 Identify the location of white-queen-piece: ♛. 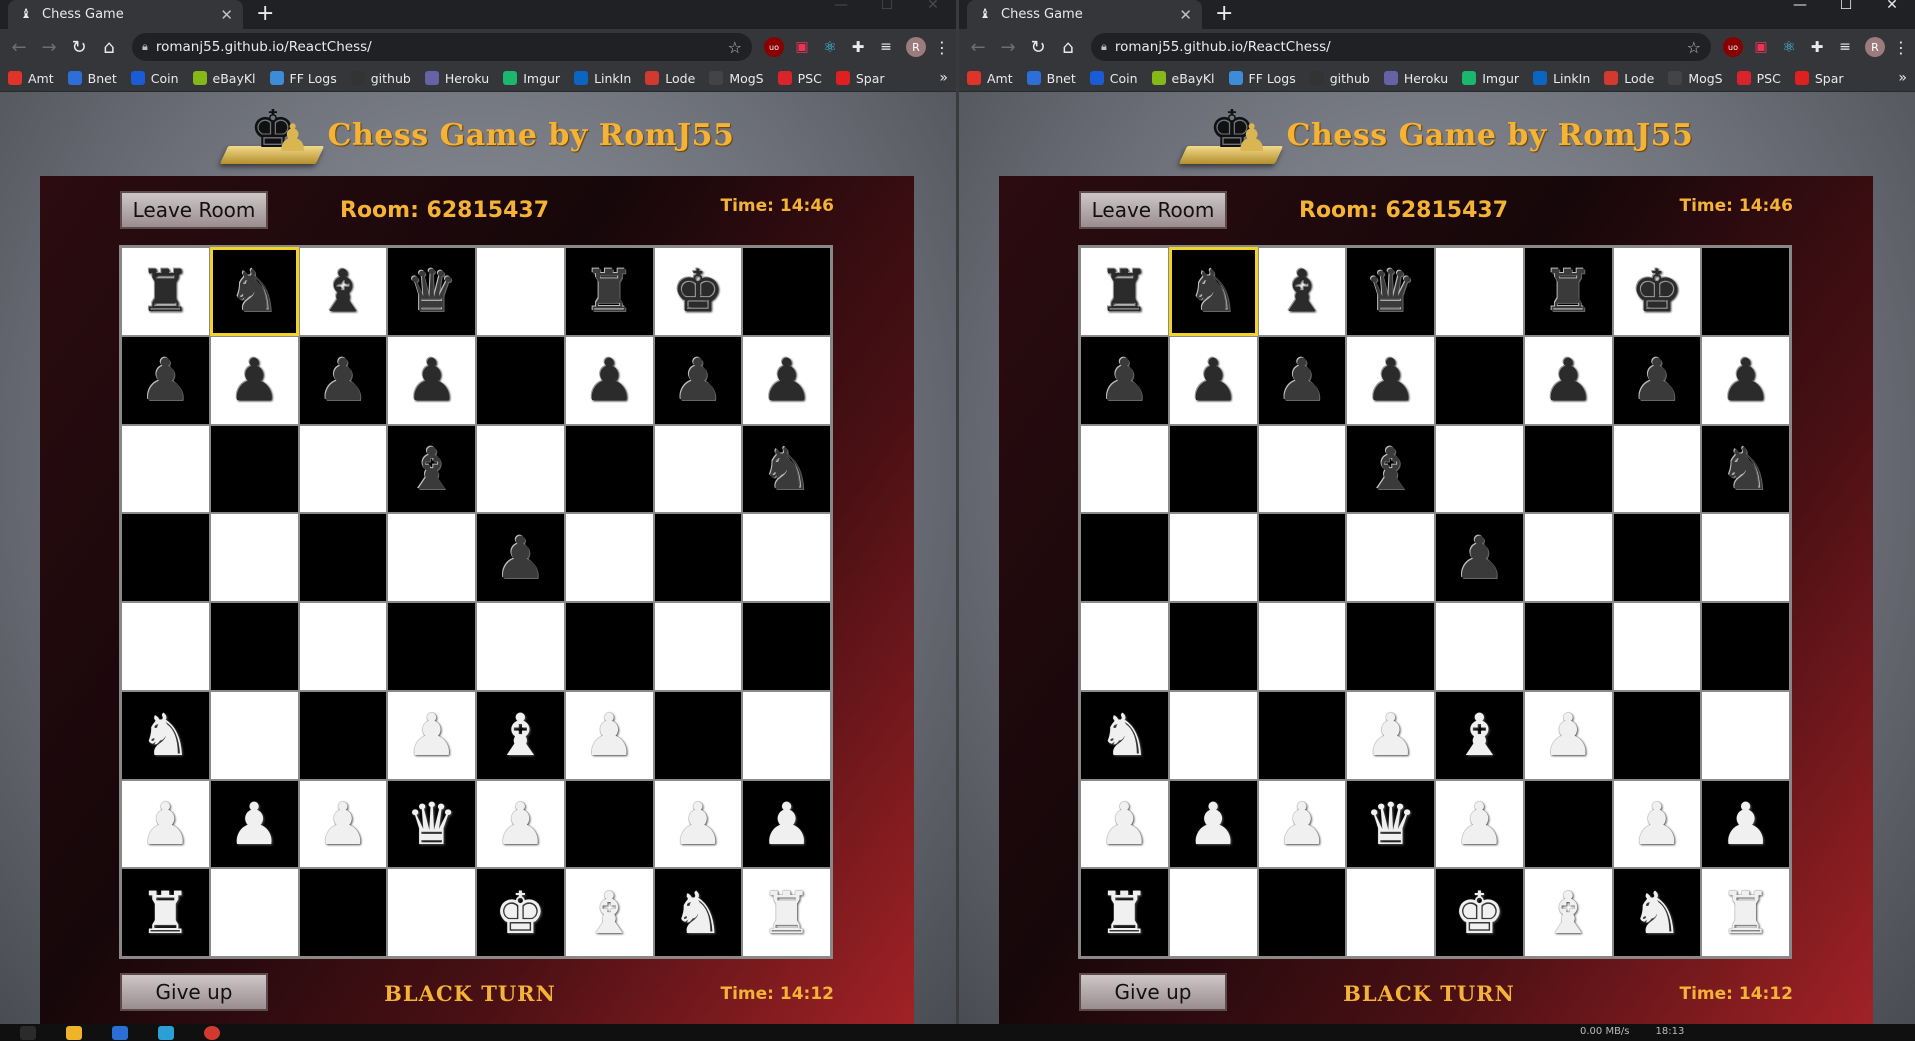
(432, 824).